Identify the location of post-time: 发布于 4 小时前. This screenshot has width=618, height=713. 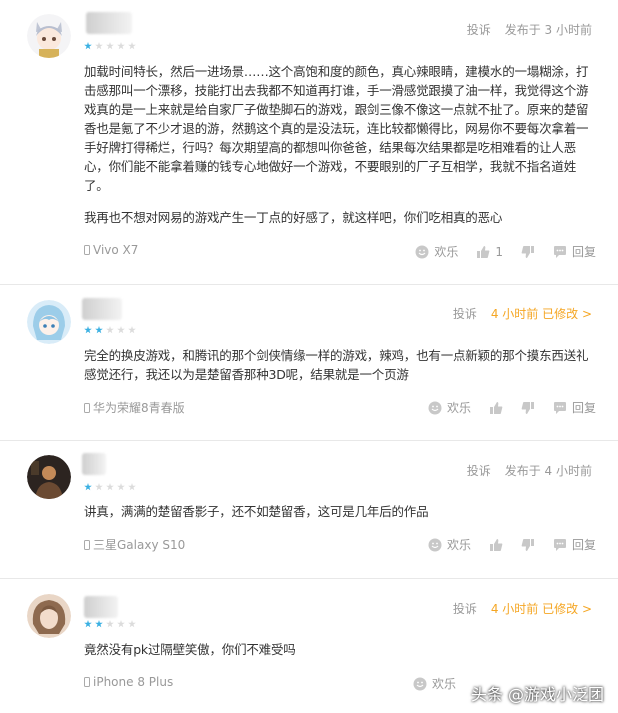
(548, 471).